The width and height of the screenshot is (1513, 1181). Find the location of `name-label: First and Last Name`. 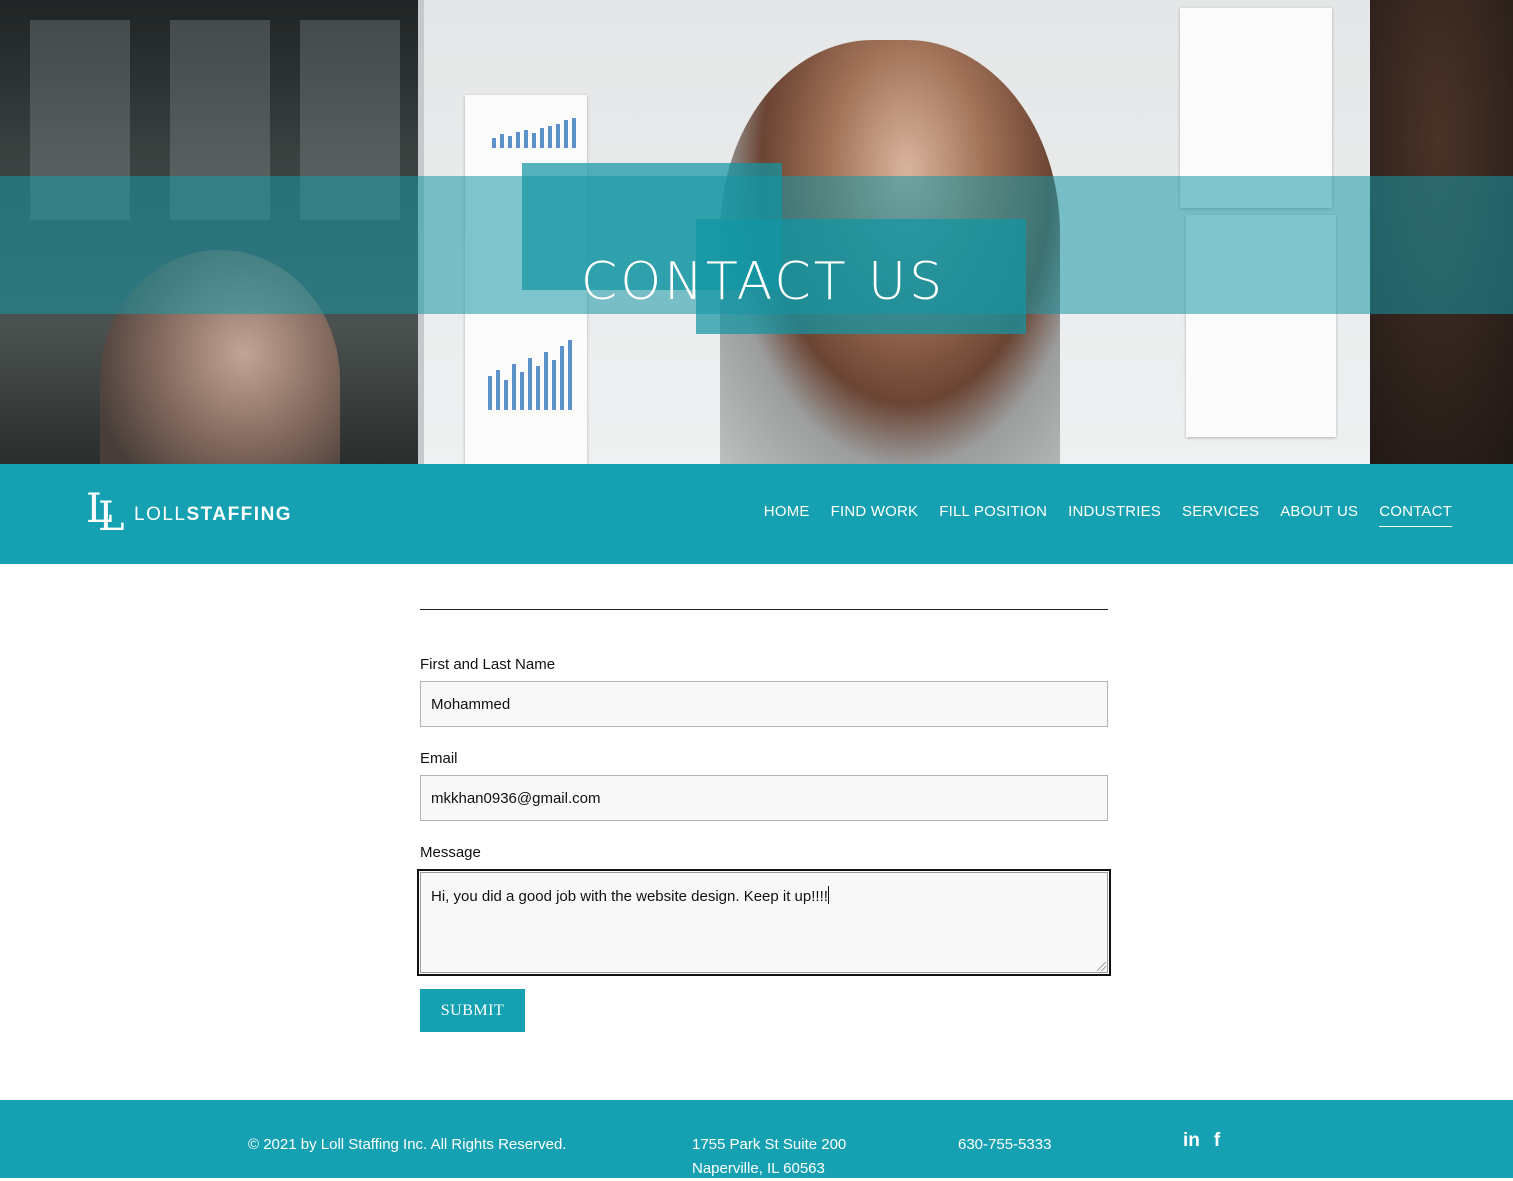

name-label: First and Last Name is located at coordinates (488, 664).